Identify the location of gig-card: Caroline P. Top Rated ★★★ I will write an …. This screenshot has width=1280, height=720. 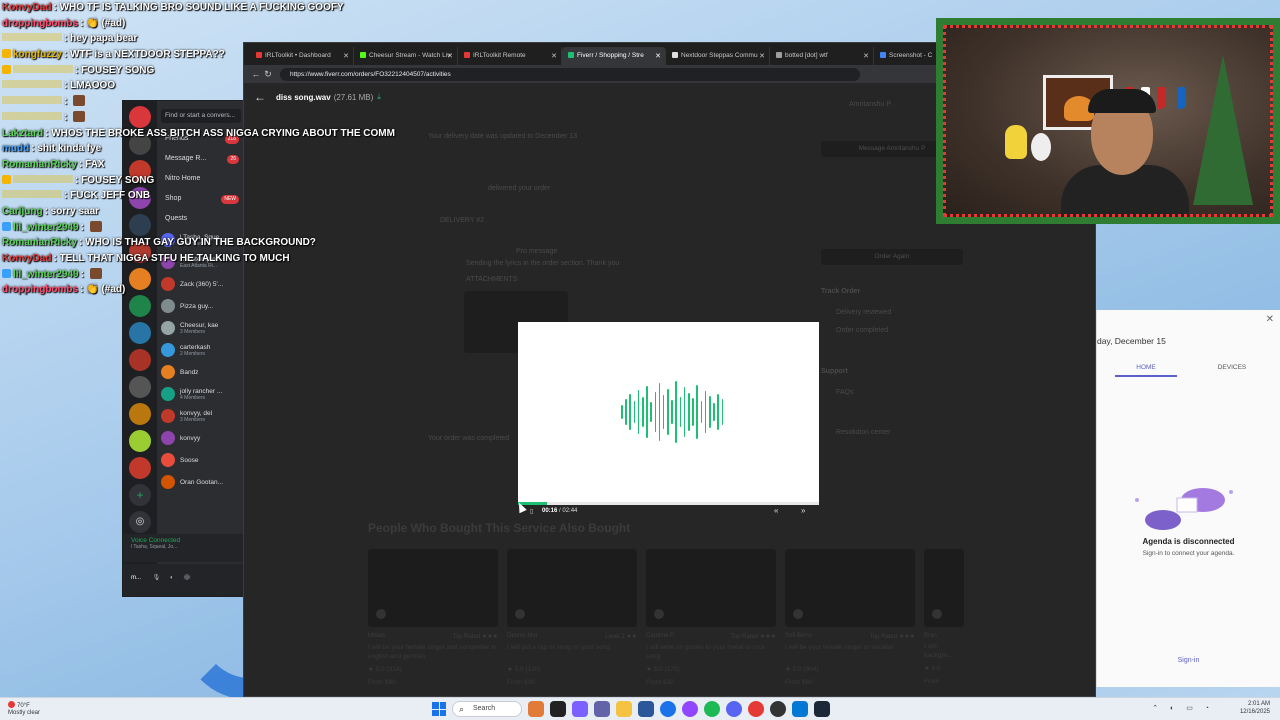
(711, 617).